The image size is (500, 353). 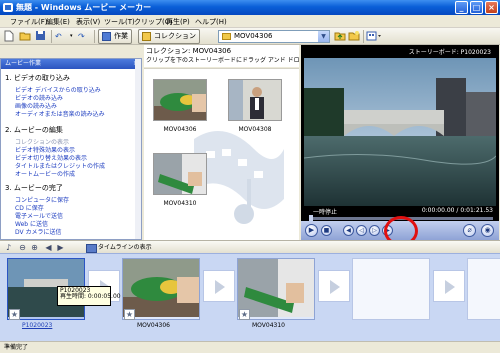 I want to click on collection-select-value: MOV04306, so click(x=253, y=36).